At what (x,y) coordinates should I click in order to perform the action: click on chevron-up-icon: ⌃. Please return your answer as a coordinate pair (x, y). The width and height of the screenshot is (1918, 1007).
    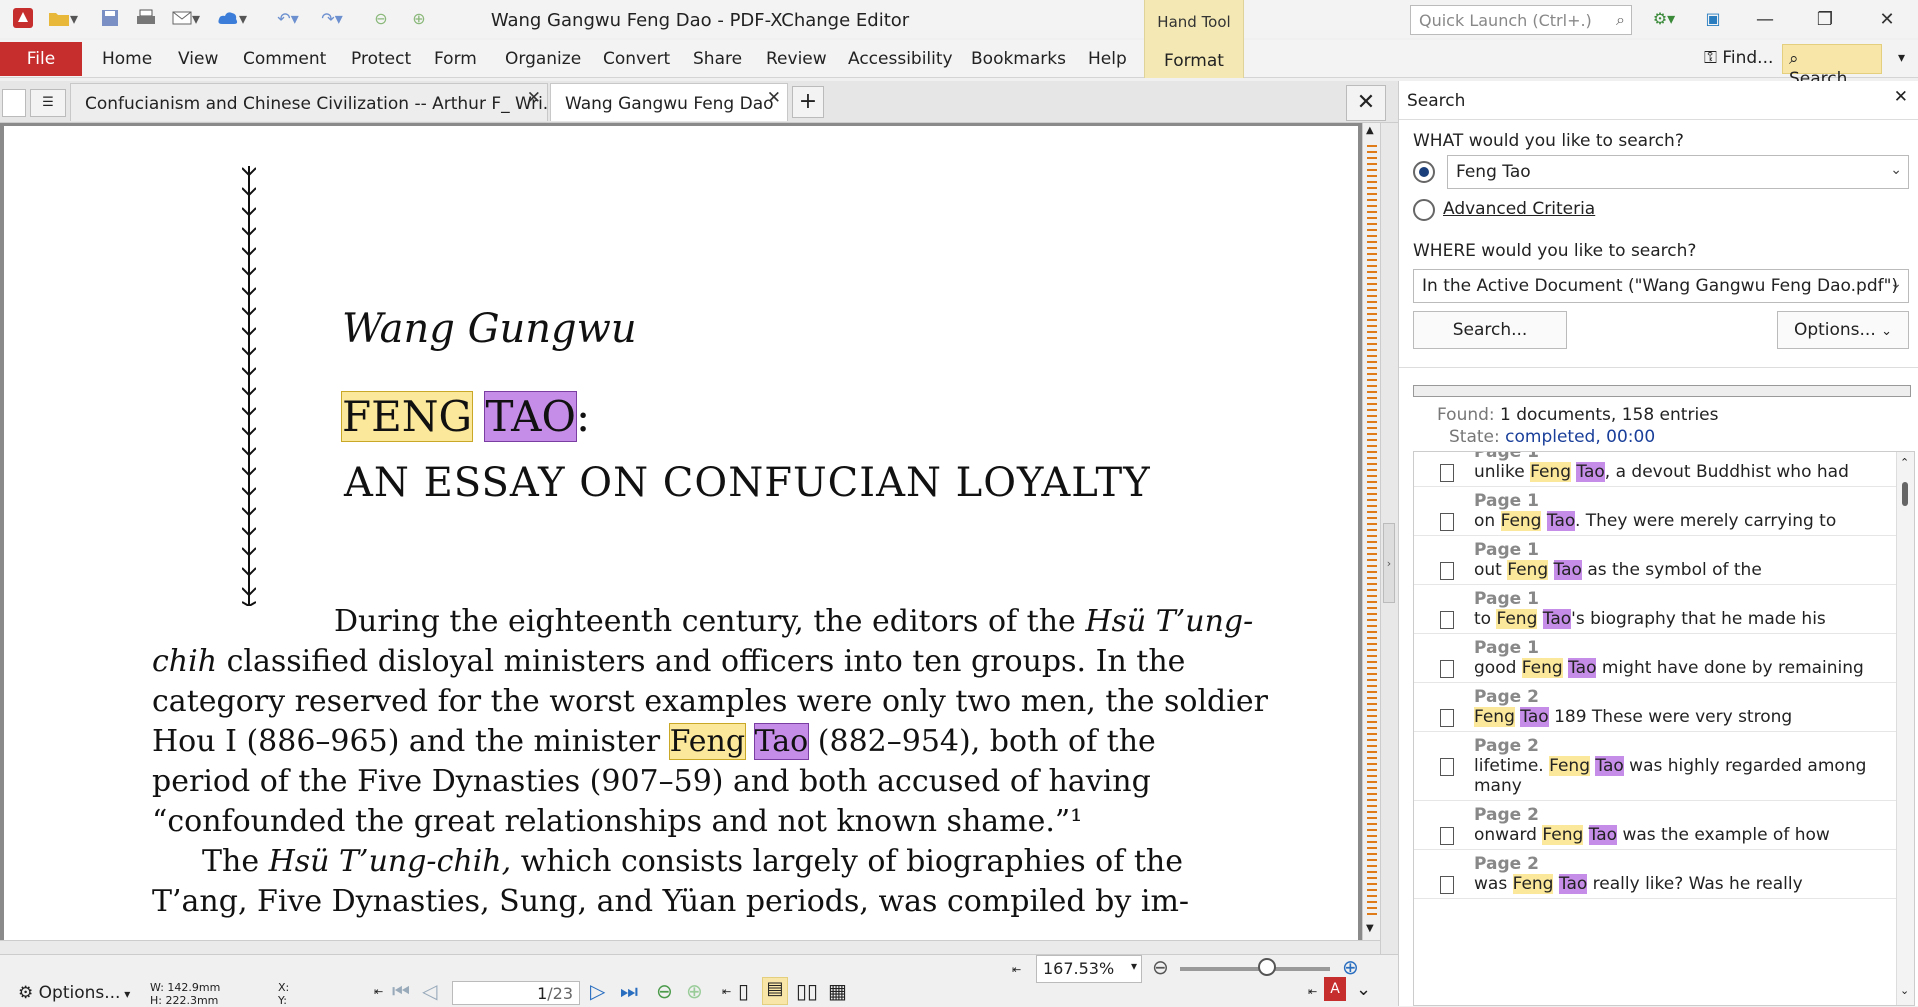
    Looking at the image, I should click on (1904, 462).